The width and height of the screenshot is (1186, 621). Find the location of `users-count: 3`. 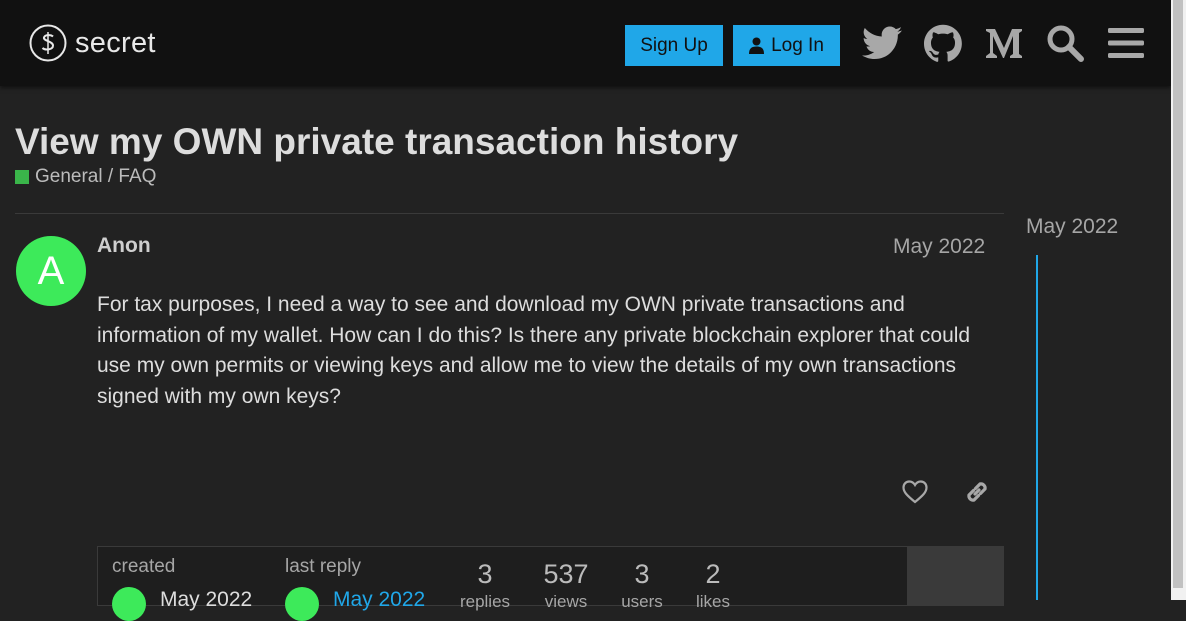

users-count: 3 is located at coordinates (642, 574).